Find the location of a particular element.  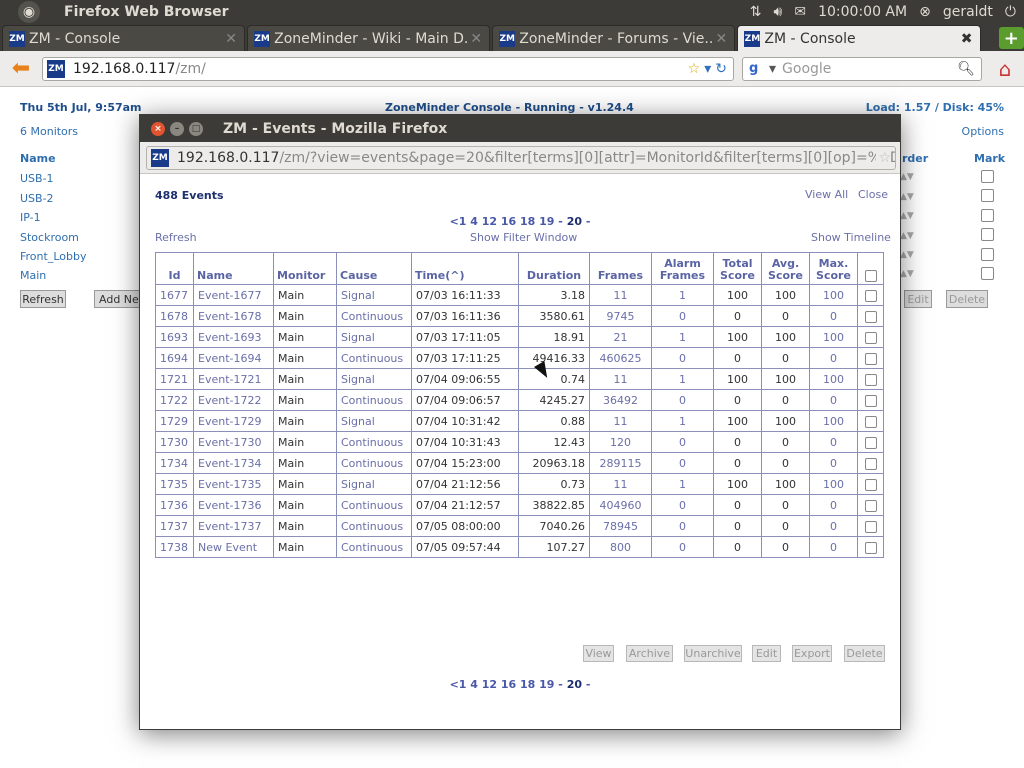

event-name-cell: Event-1729 is located at coordinates (233, 421).